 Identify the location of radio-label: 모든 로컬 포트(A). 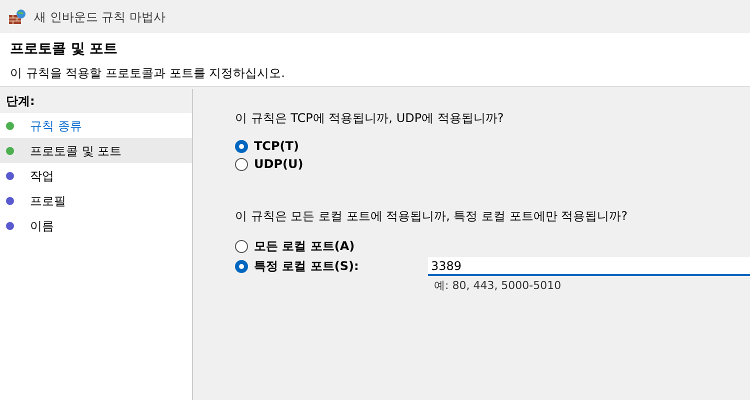
(304, 246).